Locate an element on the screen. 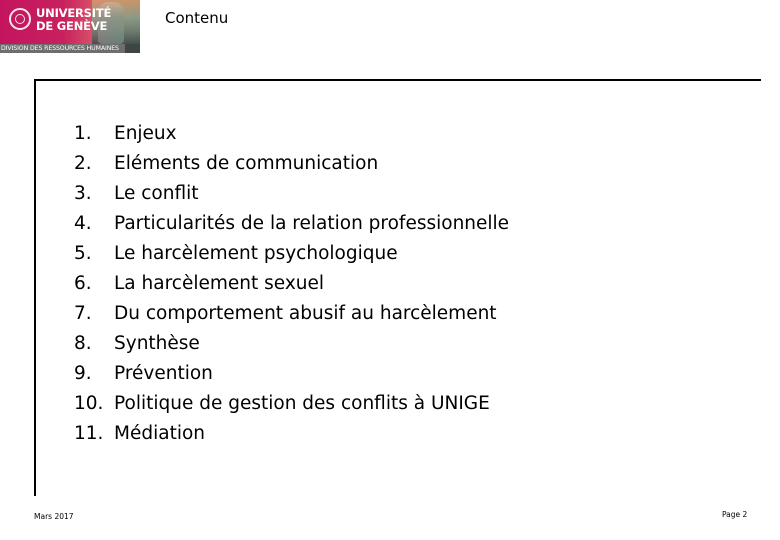  toc-item-label: Prévention is located at coordinates (163, 373).